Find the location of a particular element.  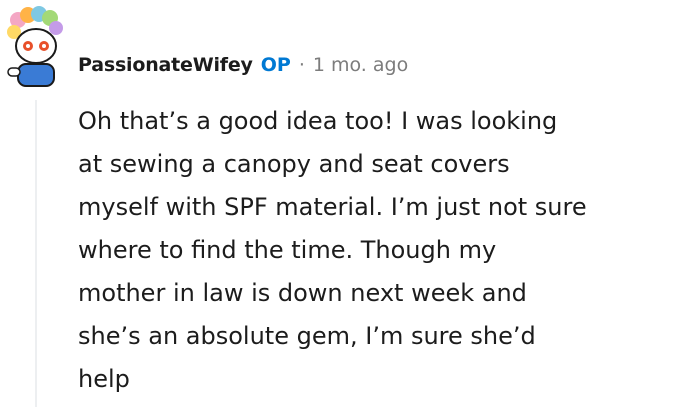

thread-collapse-line is located at coordinates (36, 253).